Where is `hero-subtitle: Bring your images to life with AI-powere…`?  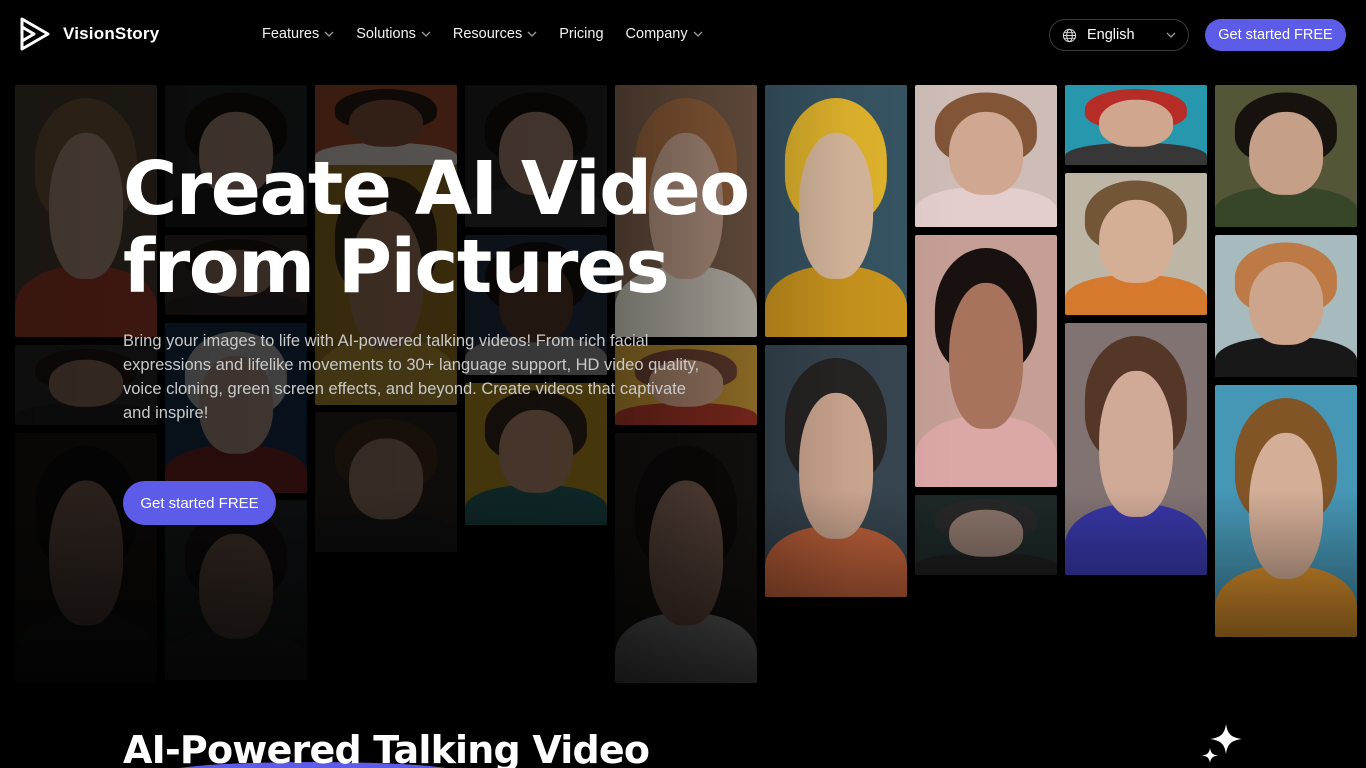
hero-subtitle: Bring your images to life with AI-powere… is located at coordinates (411, 377).